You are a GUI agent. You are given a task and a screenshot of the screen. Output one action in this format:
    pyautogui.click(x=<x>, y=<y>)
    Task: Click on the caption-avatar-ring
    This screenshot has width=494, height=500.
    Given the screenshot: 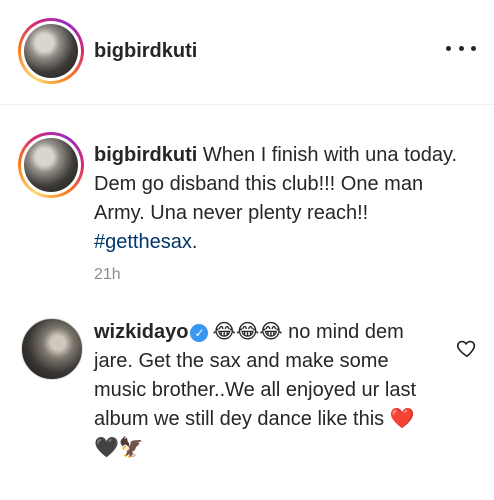 What is the action you would take?
    pyautogui.click(x=51, y=165)
    